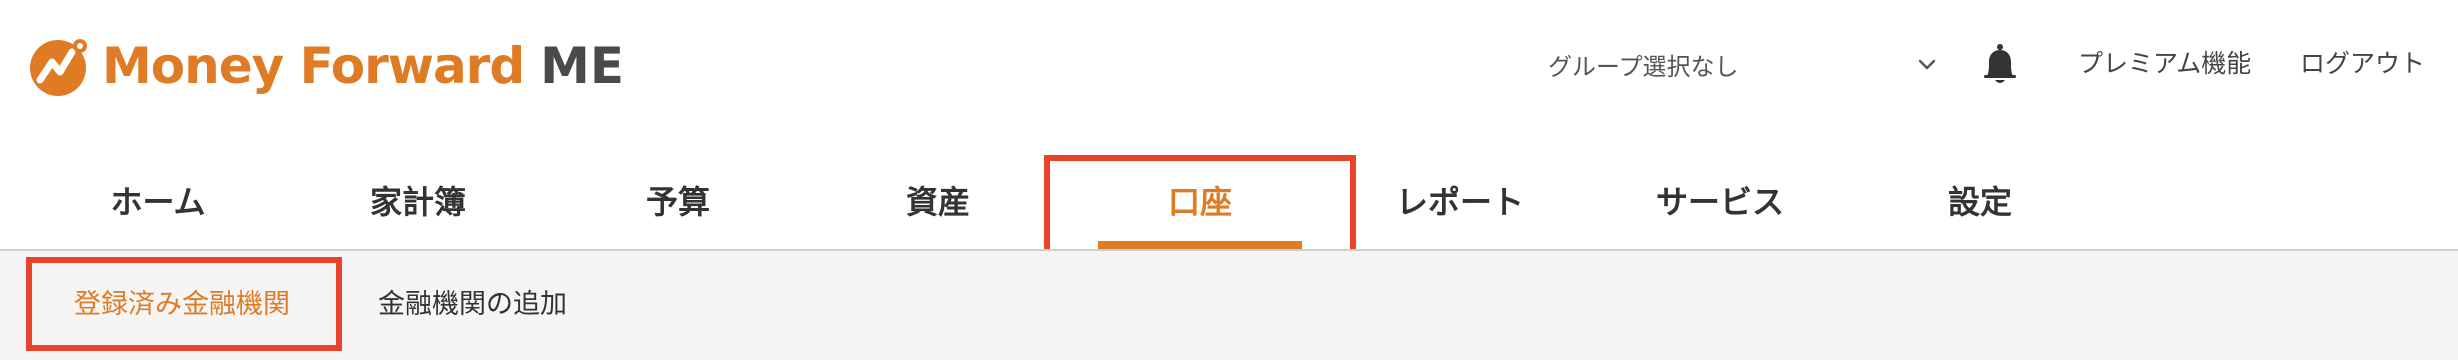 This screenshot has width=2458, height=360. I want to click on group-select-label: グループ選択なし, so click(1643, 66).